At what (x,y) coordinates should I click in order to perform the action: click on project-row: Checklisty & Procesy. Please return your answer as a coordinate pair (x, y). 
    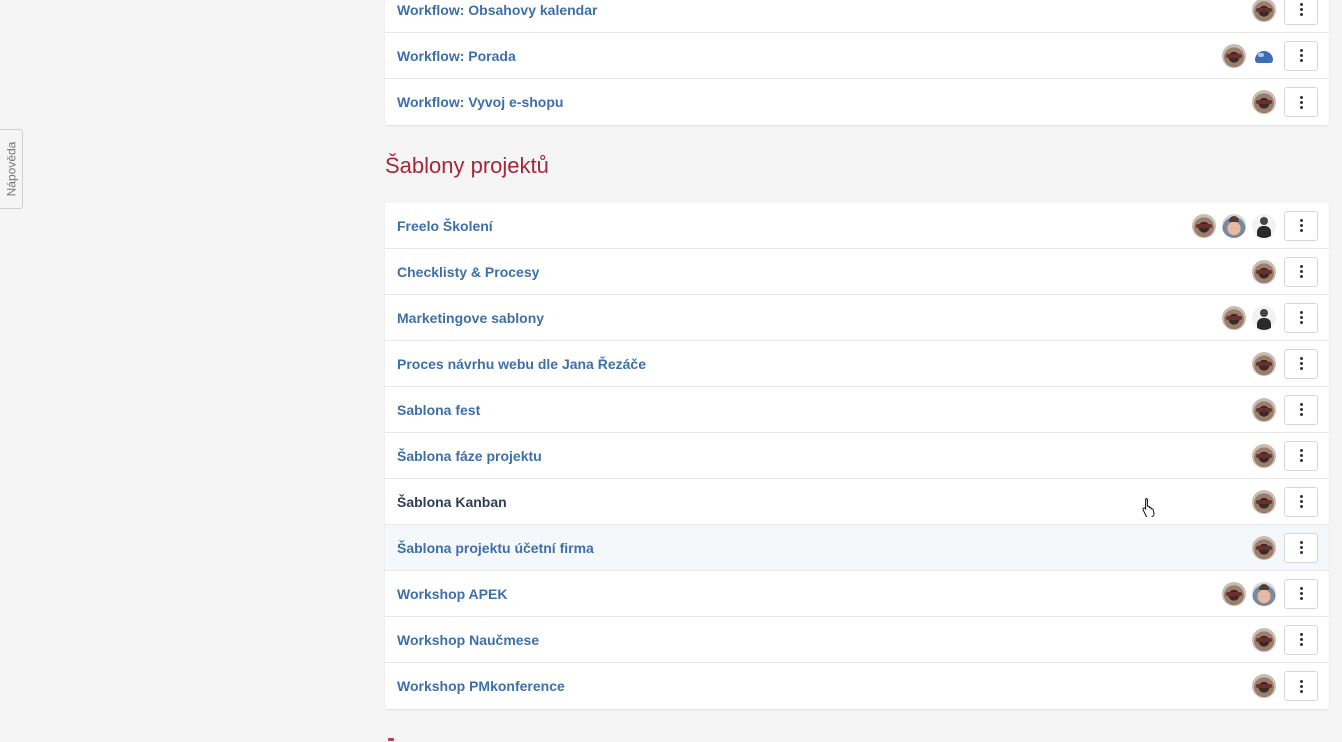
    Looking at the image, I should click on (857, 272).